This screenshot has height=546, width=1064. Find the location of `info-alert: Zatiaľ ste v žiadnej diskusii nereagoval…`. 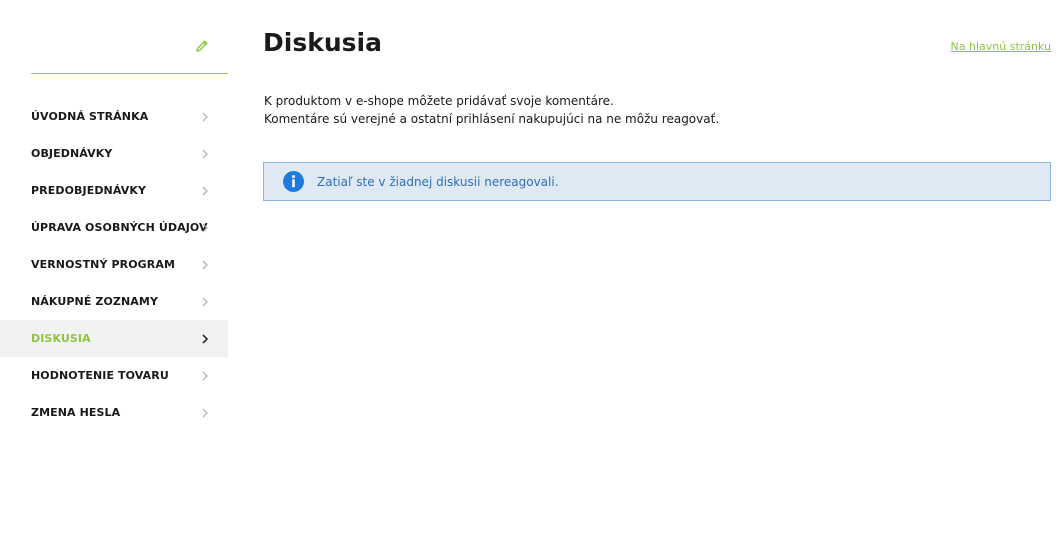

info-alert: Zatiaľ ste v žiadnej diskusii nereagoval… is located at coordinates (657, 181).